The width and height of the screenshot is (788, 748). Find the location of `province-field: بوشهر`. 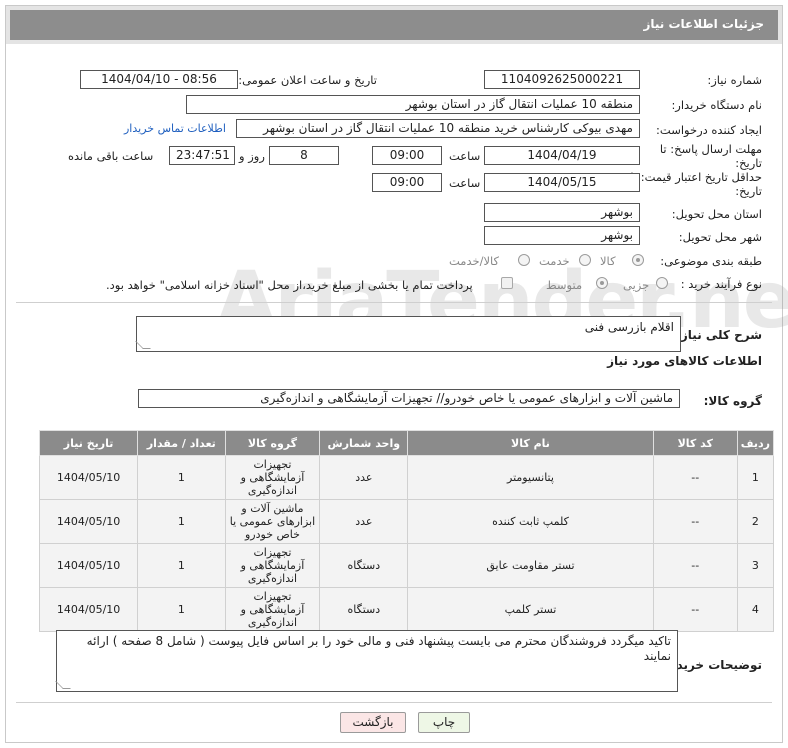

province-field: بوشهر is located at coordinates (562, 212).